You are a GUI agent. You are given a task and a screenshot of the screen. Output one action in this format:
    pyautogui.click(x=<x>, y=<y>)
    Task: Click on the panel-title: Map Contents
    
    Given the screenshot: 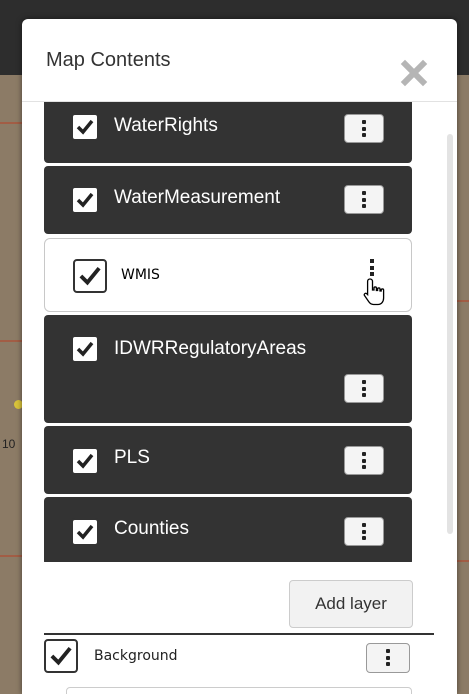 What is the action you would take?
    pyautogui.click(x=108, y=60)
    